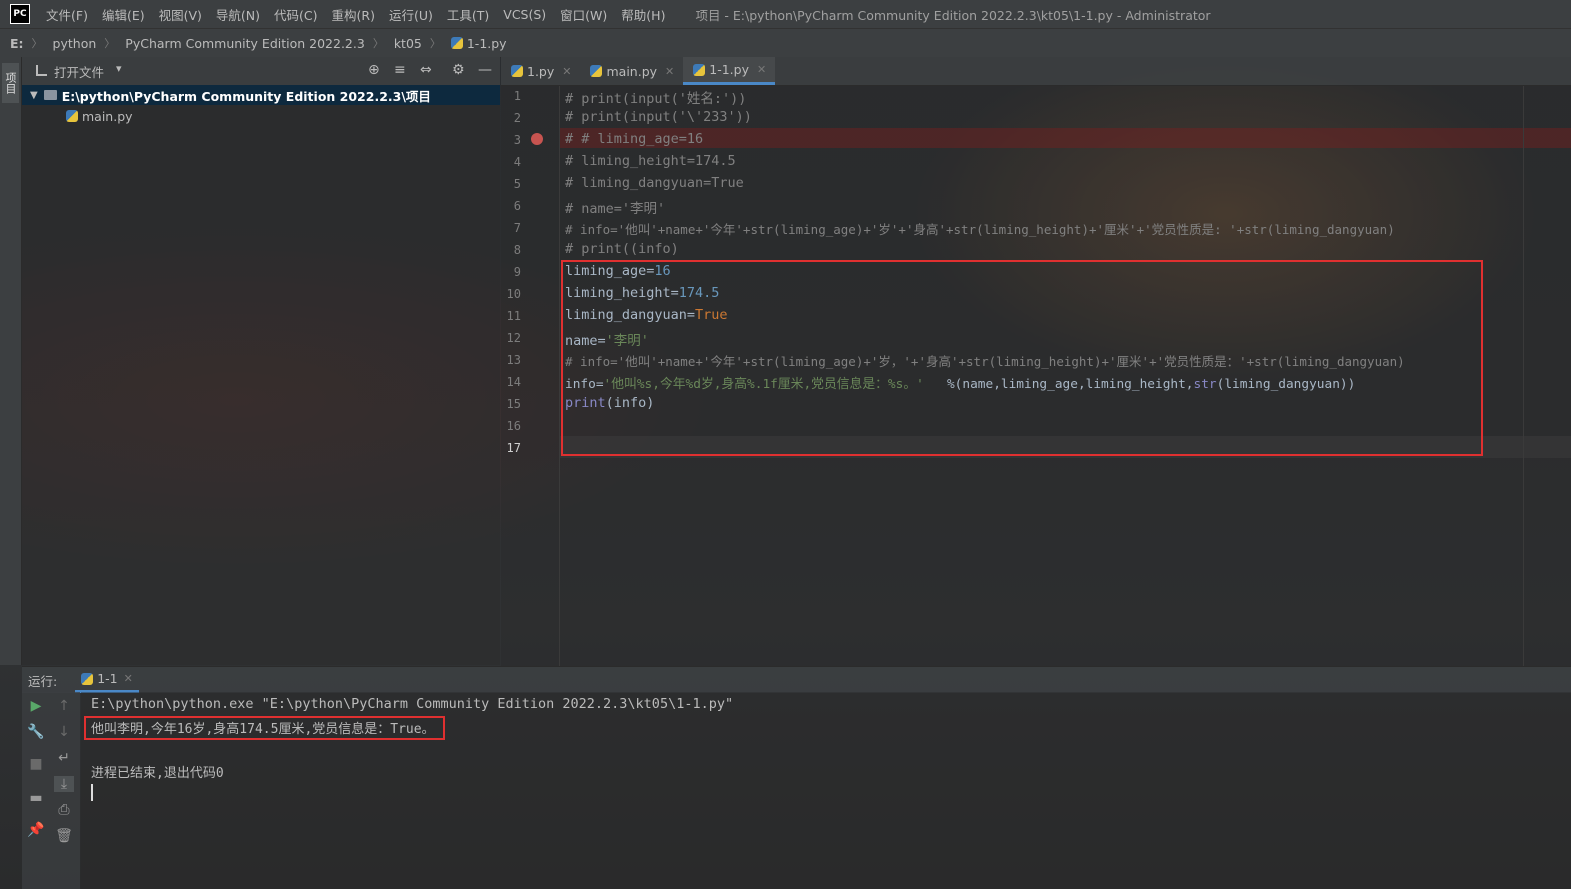  Describe the element at coordinates (41, 70) in the screenshot. I see `view-mode-icon` at that location.